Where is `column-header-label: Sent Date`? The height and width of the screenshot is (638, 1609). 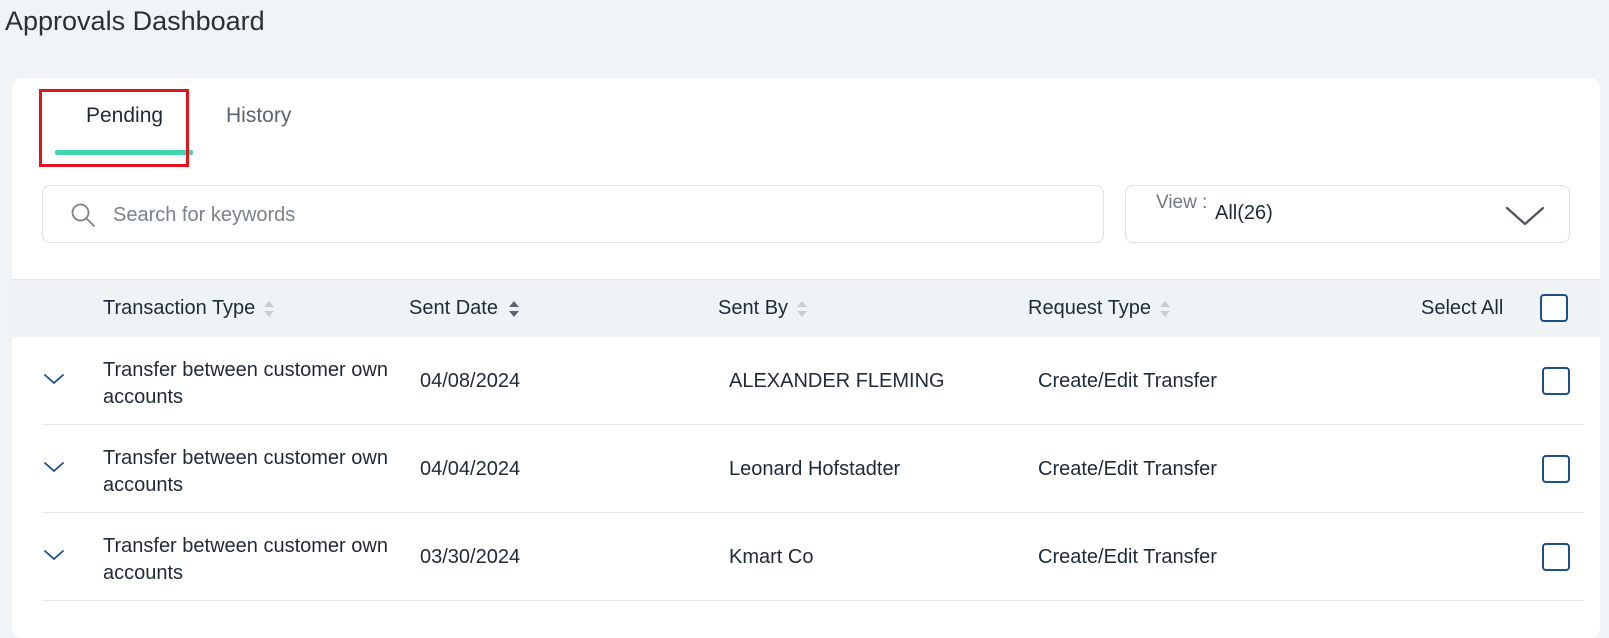 column-header-label: Sent Date is located at coordinates (453, 308).